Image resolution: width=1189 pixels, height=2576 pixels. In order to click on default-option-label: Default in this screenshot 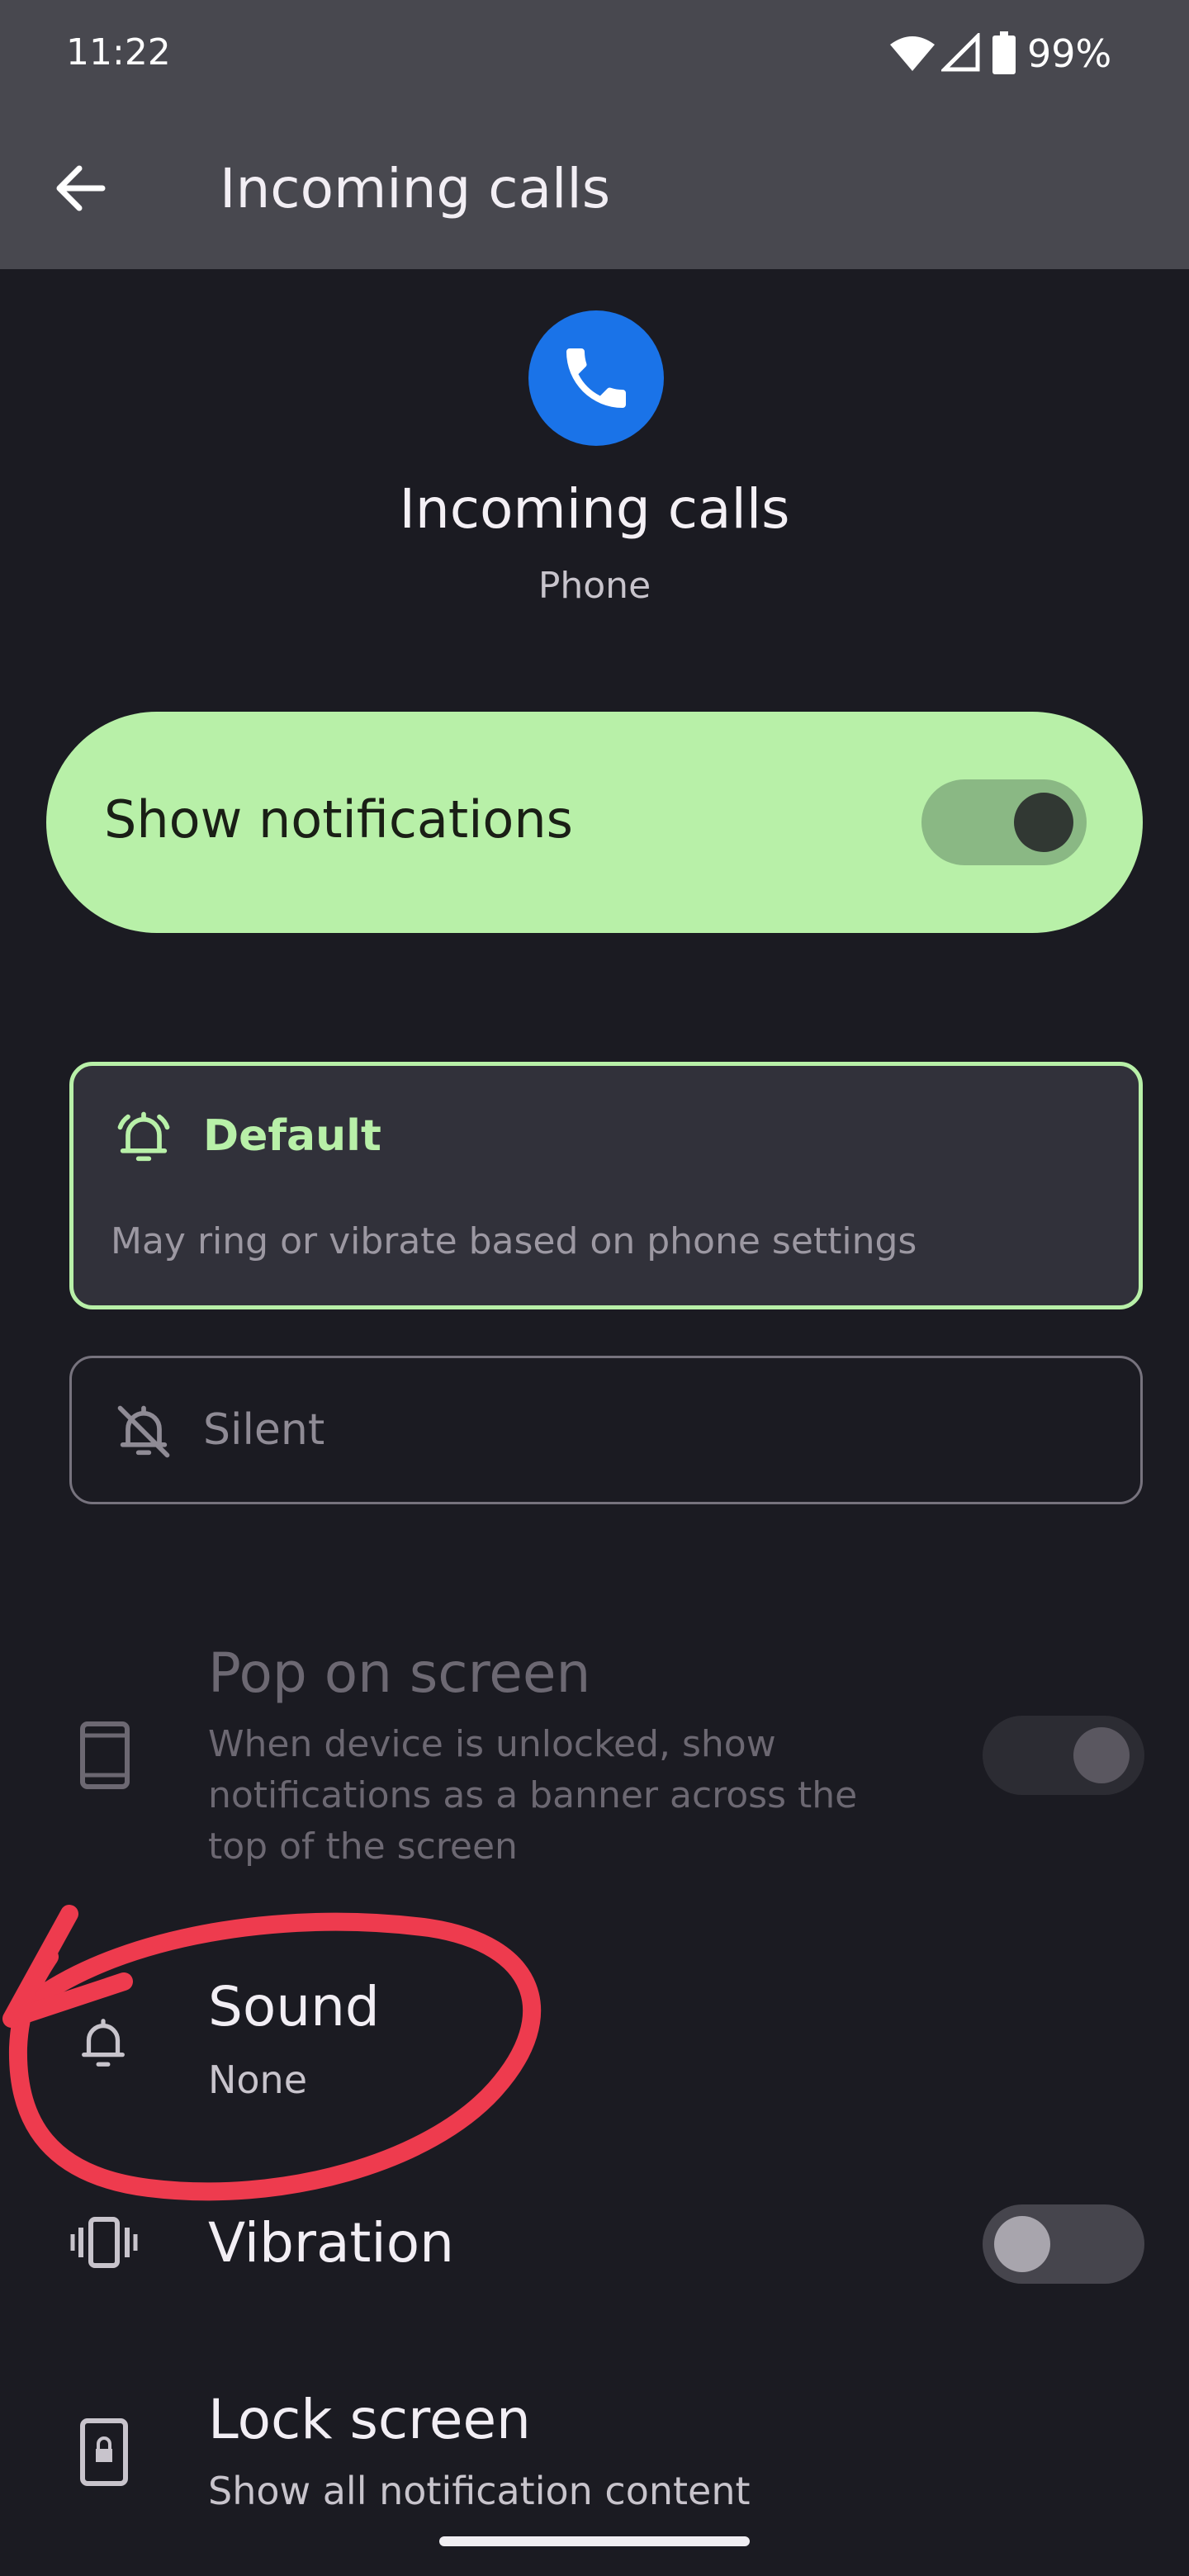, I will do `click(292, 1136)`.